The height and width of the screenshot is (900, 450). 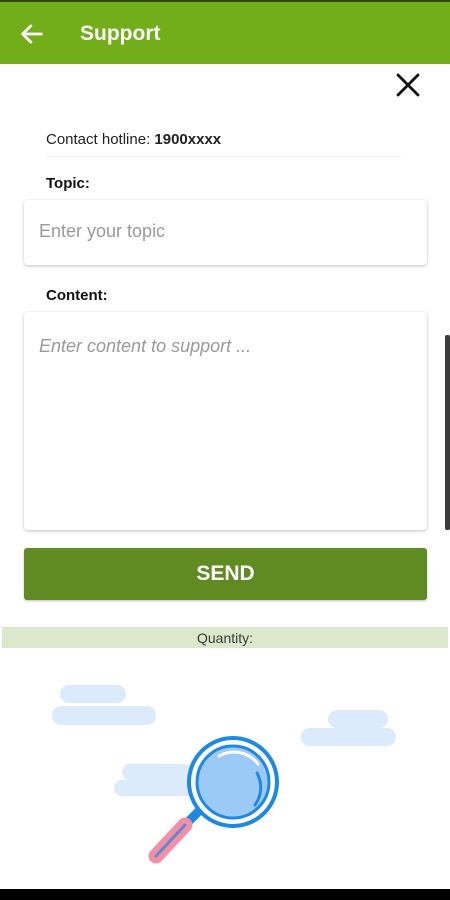 What do you see at coordinates (225, 32) in the screenshot?
I see `app-header: Support` at bounding box center [225, 32].